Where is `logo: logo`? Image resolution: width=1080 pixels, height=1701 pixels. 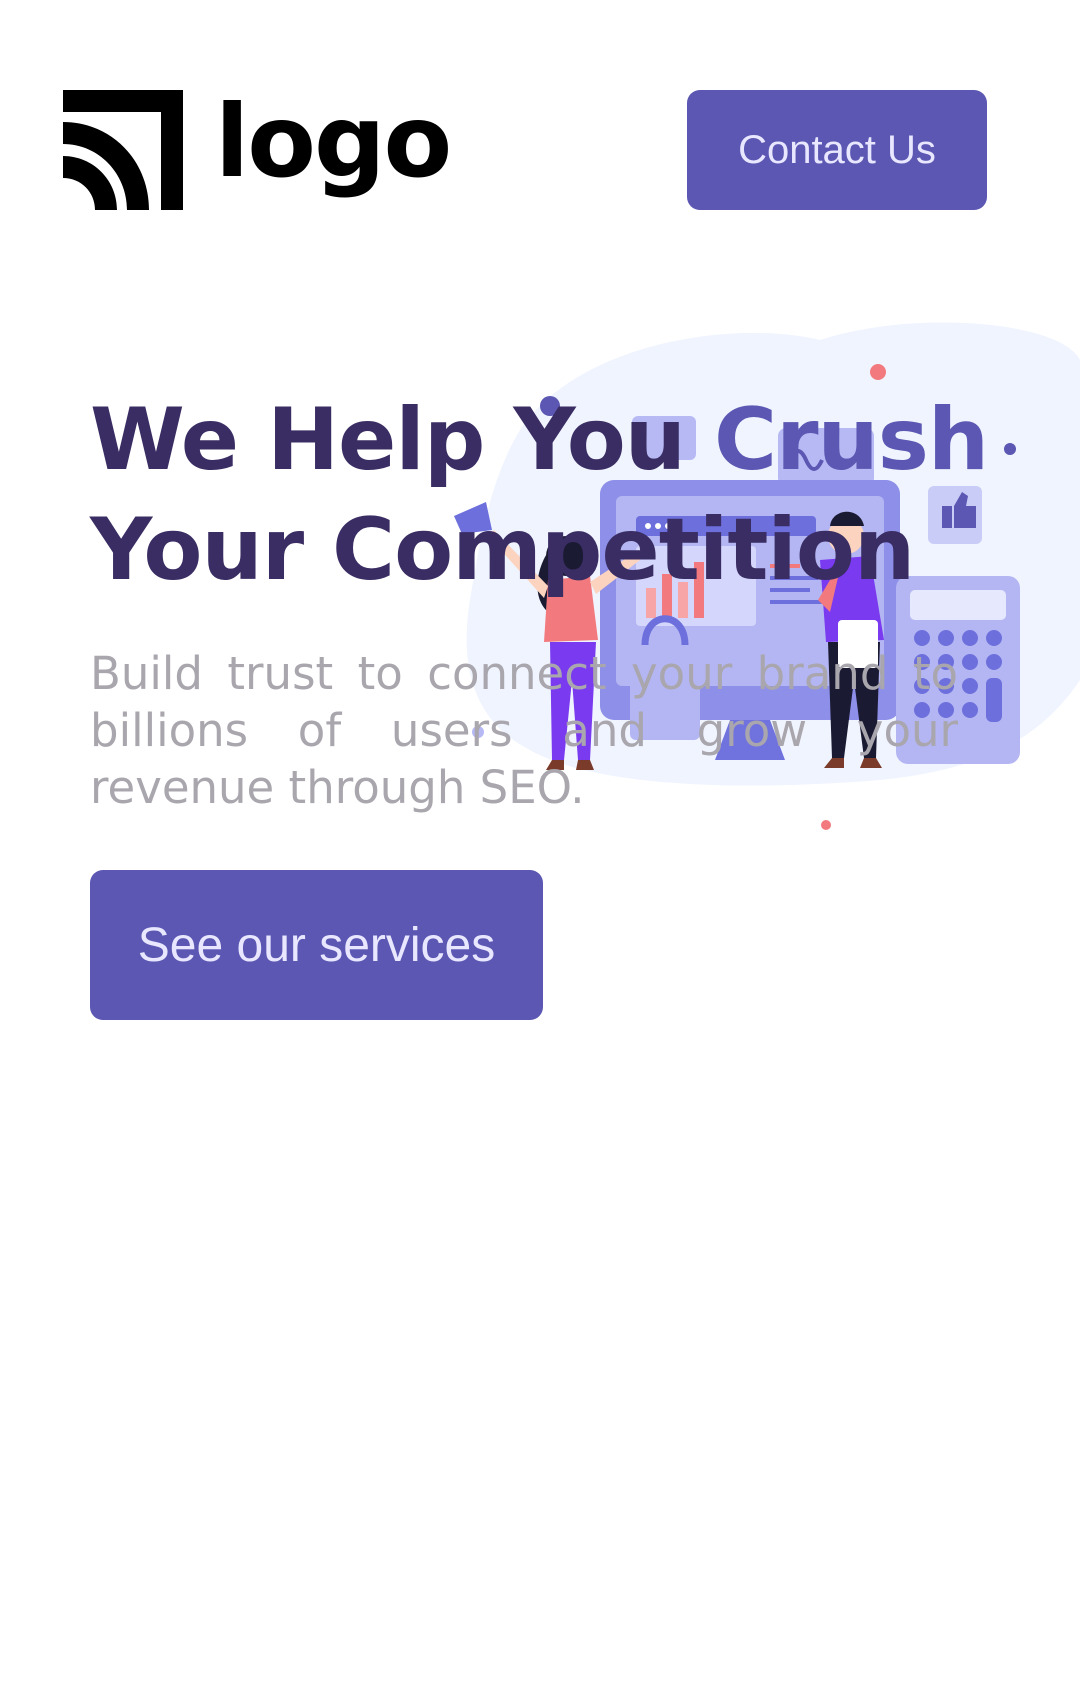
logo: logo is located at coordinates (257, 150).